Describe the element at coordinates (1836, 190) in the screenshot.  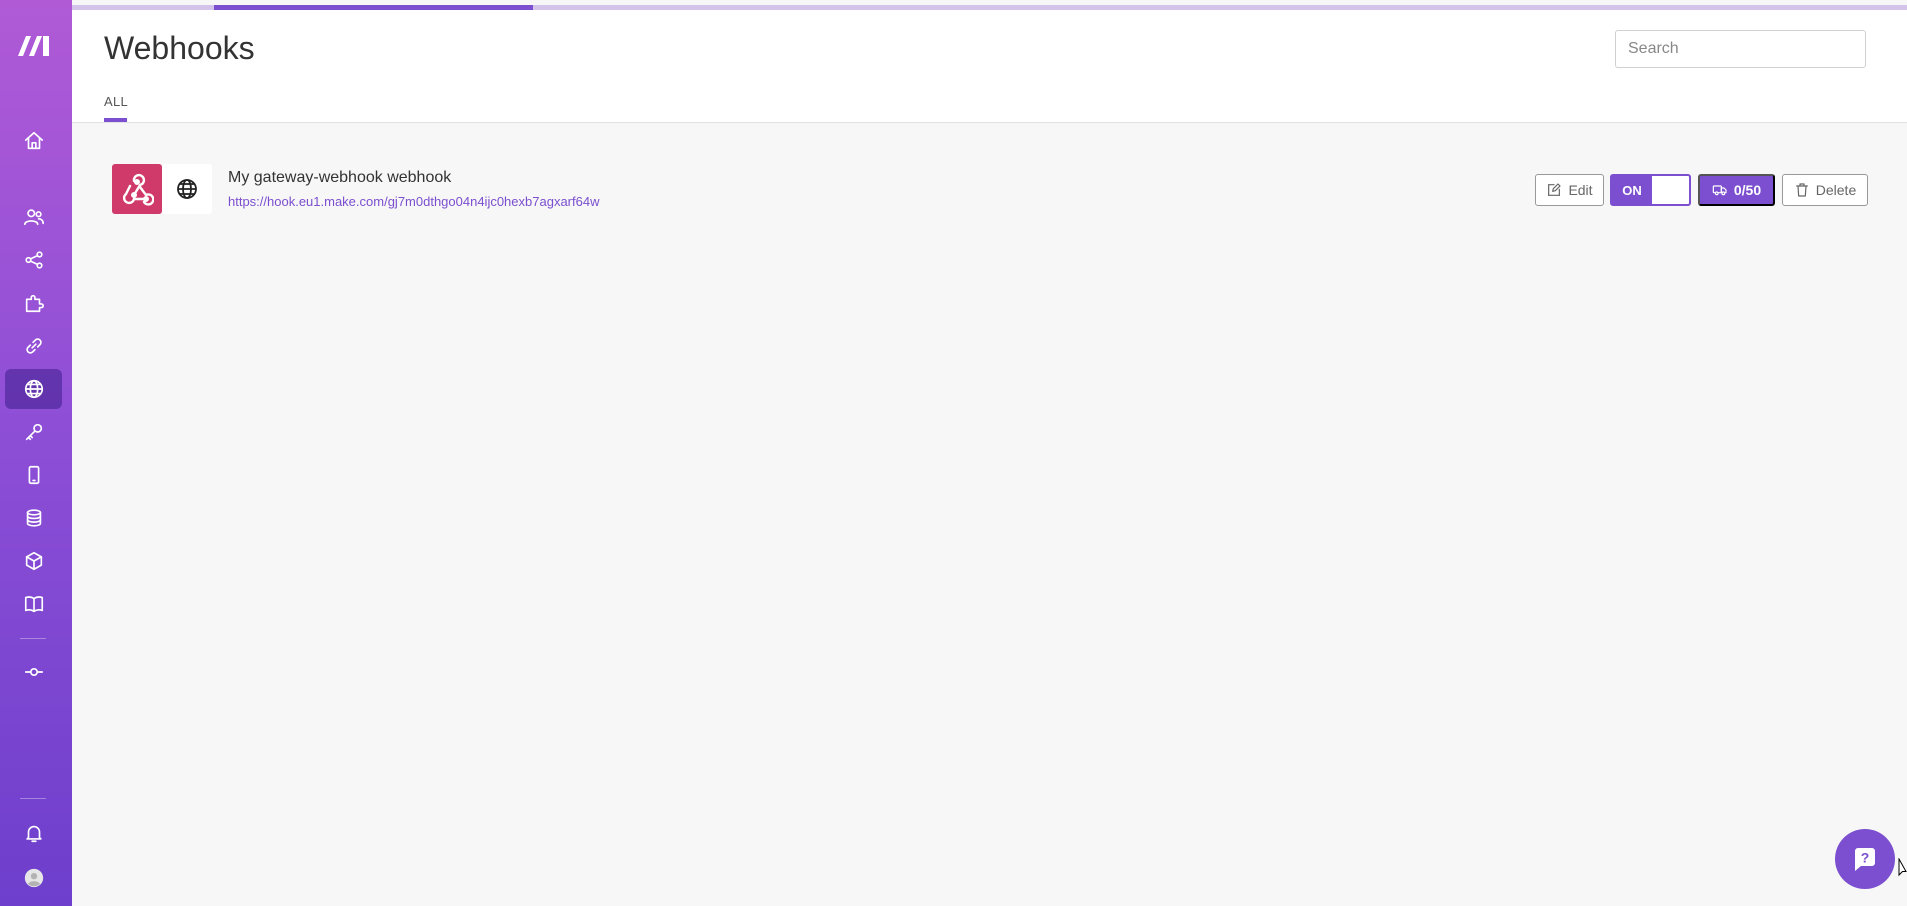
I see `delete-button-label: Delete` at that location.